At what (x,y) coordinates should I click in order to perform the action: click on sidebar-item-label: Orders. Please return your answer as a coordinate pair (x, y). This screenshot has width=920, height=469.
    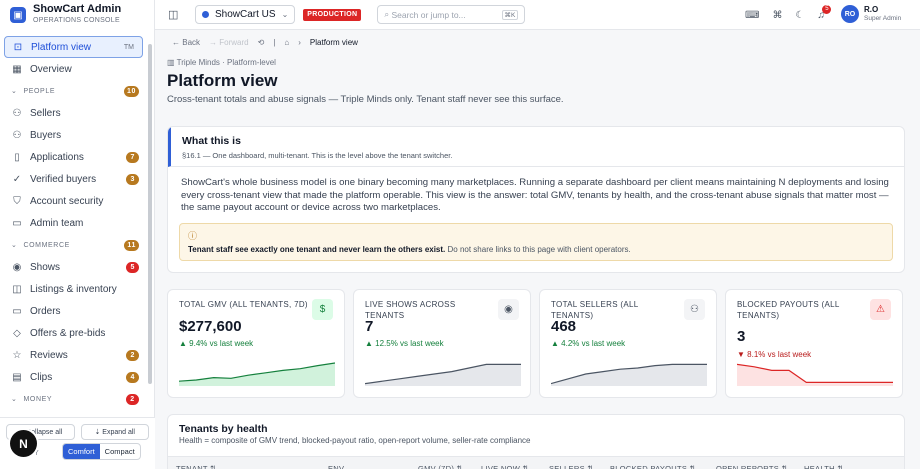
    Looking at the image, I should click on (45, 311).